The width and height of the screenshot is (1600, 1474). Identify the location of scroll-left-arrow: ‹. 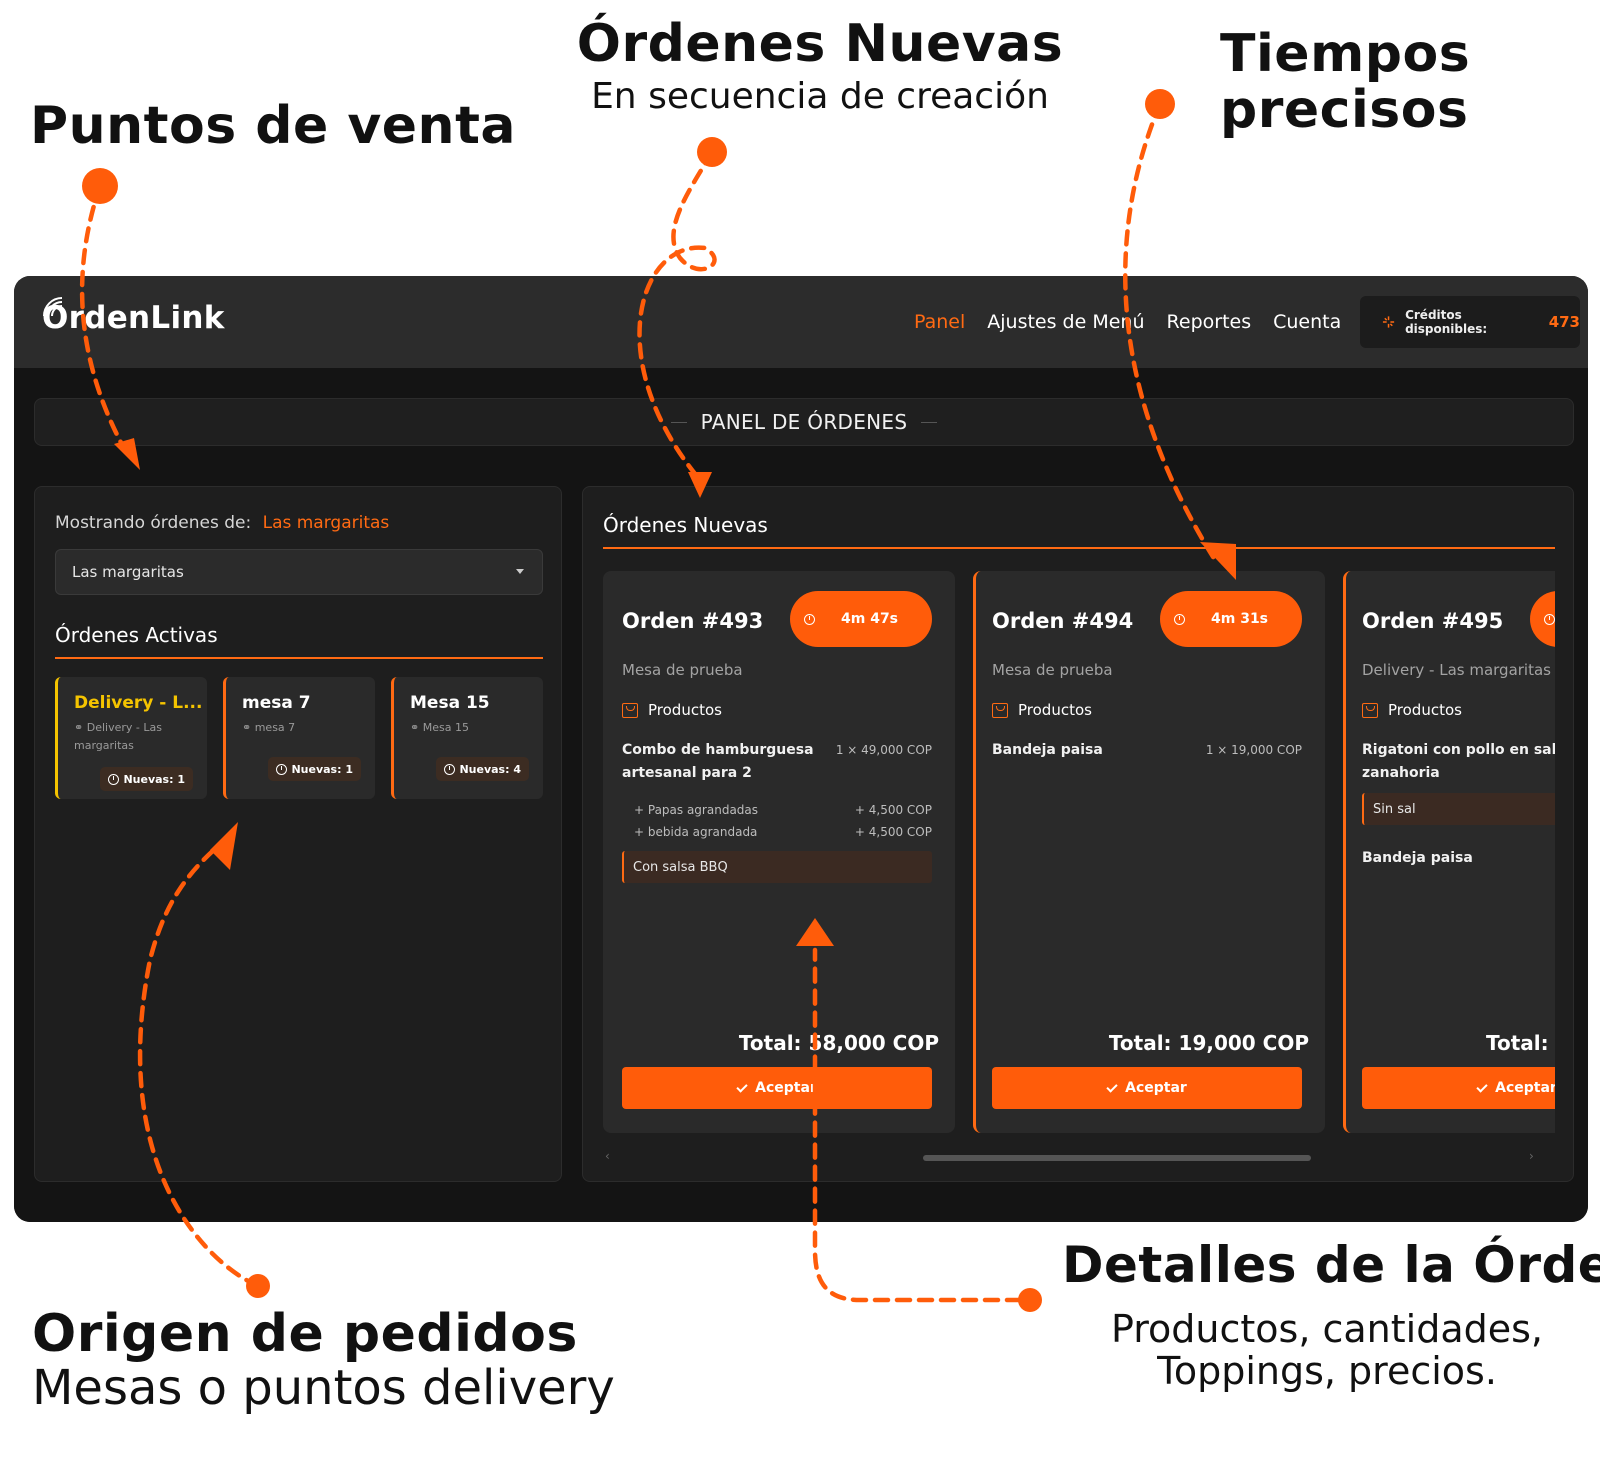
(607, 1156).